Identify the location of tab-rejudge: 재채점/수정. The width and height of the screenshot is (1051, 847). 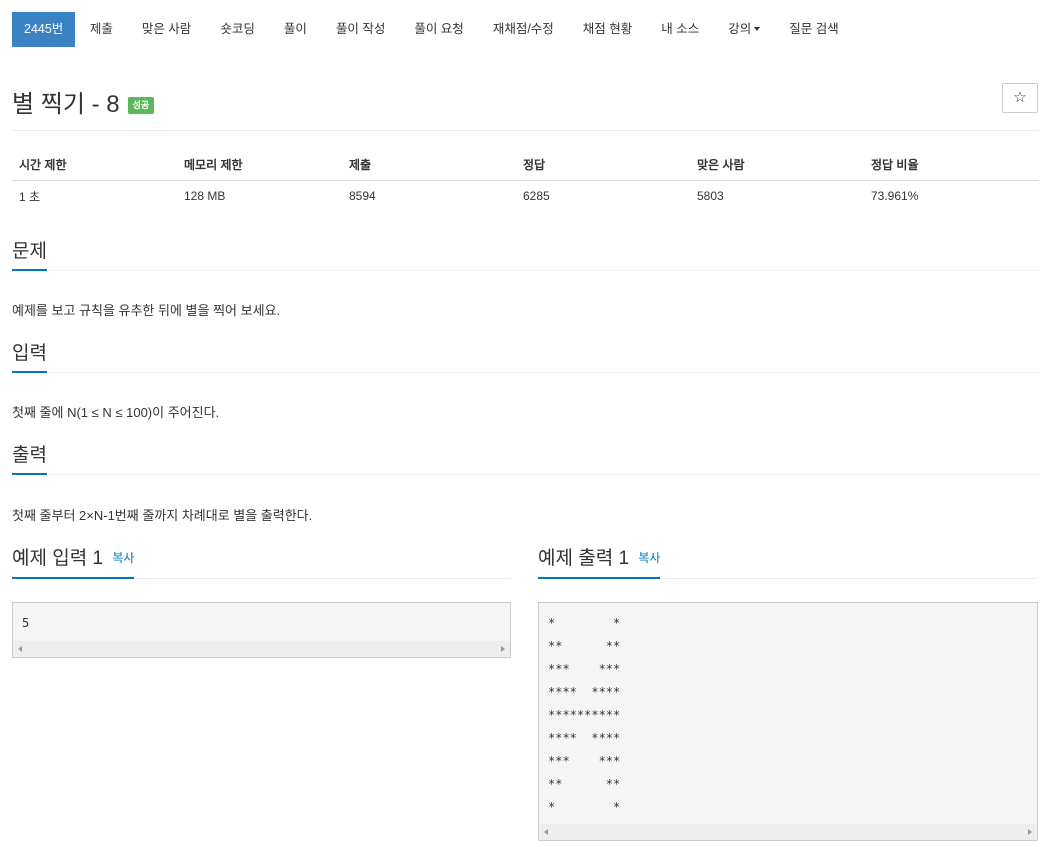
(523, 29).